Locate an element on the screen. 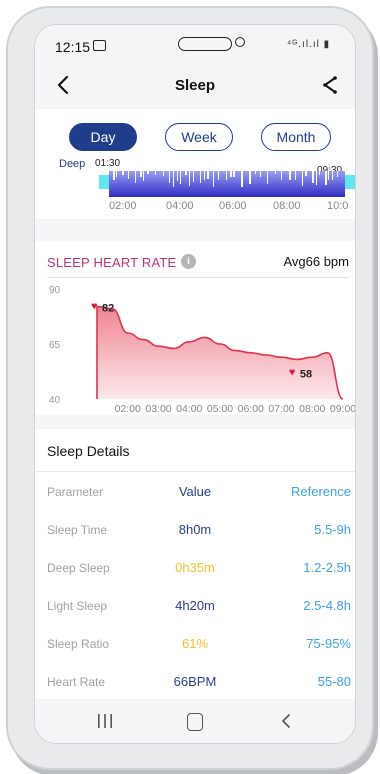  row-parameter: Light Sleep is located at coordinates (77, 606).